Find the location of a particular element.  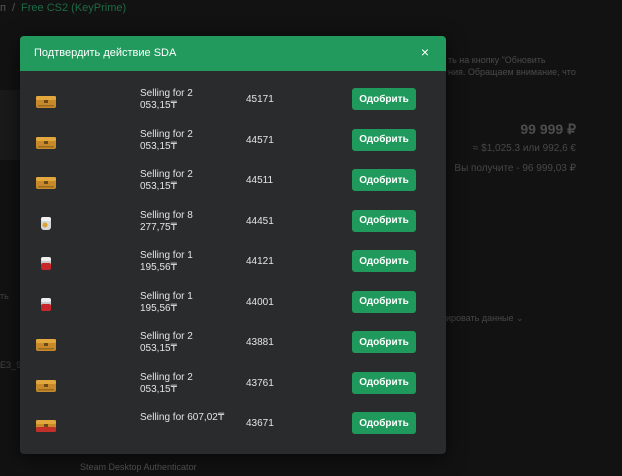

confirmation-description: Selling for 607,02₸ is located at coordinates (182, 417).